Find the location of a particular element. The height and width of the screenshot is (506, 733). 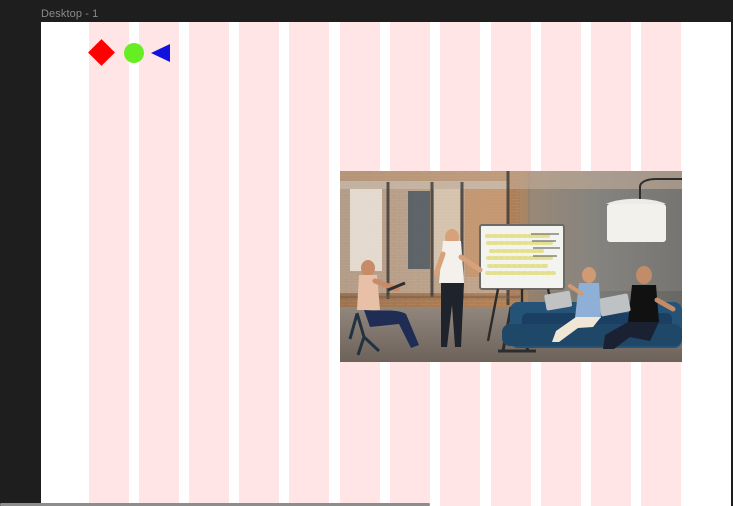

frame-label: Desktop - 1 is located at coordinates (69, 14).